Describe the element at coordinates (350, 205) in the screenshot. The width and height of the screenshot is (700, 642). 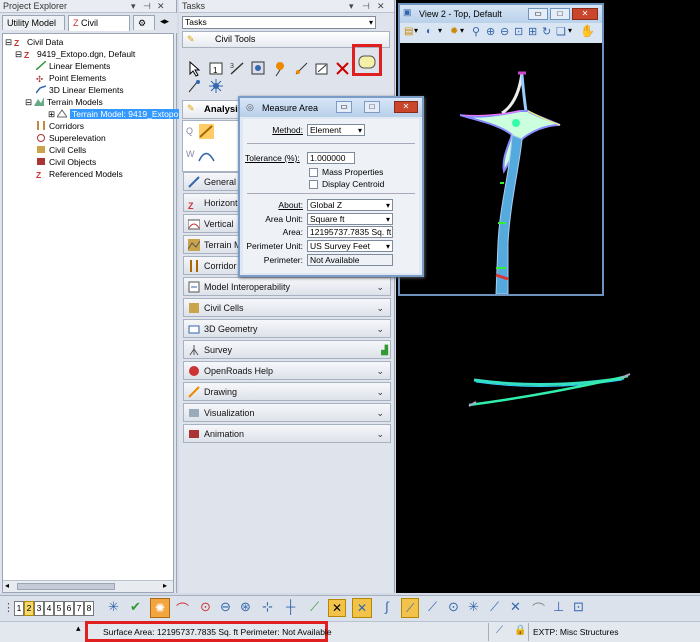
I see `about-dropdown: Global Z` at that location.